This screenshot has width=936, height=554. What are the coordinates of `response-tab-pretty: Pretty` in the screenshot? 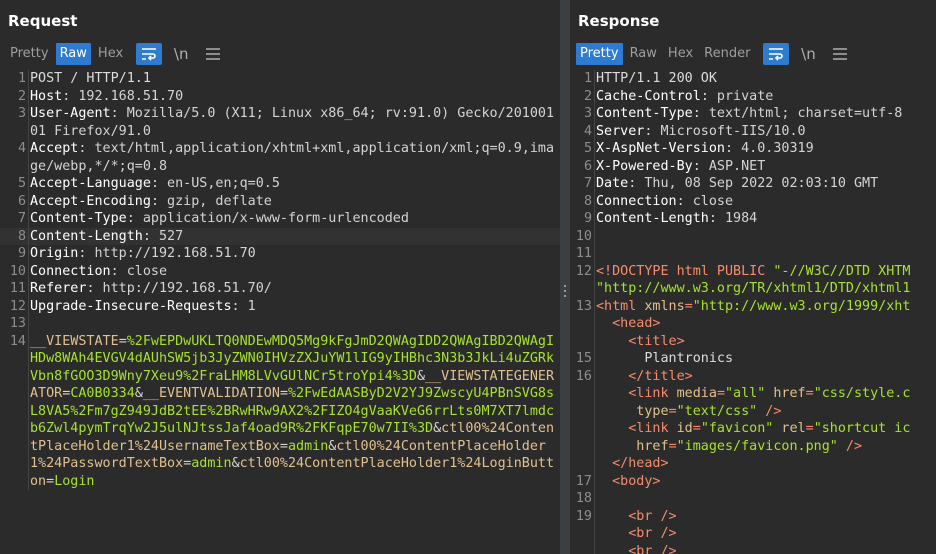 It's located at (599, 54).